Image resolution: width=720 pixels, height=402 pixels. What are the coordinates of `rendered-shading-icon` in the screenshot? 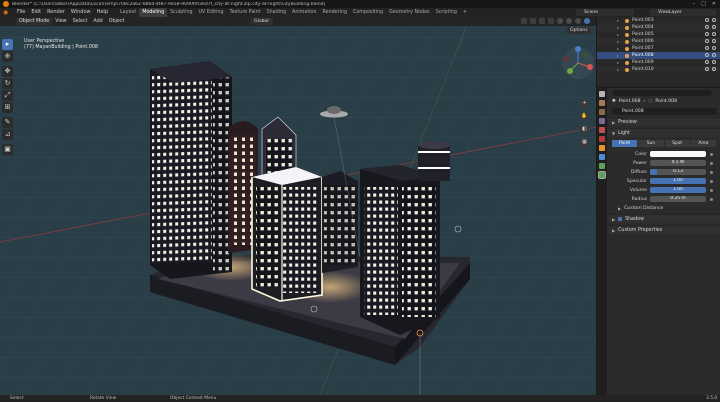 It's located at (587, 21).